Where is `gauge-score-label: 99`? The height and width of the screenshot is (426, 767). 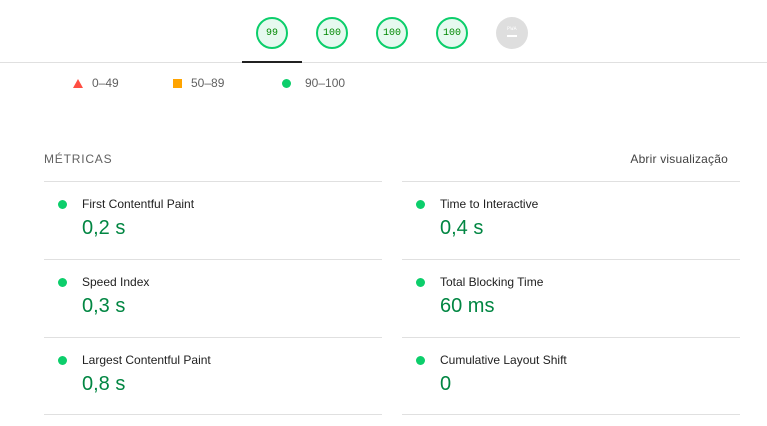 gauge-score-label: 99 is located at coordinates (271, 33).